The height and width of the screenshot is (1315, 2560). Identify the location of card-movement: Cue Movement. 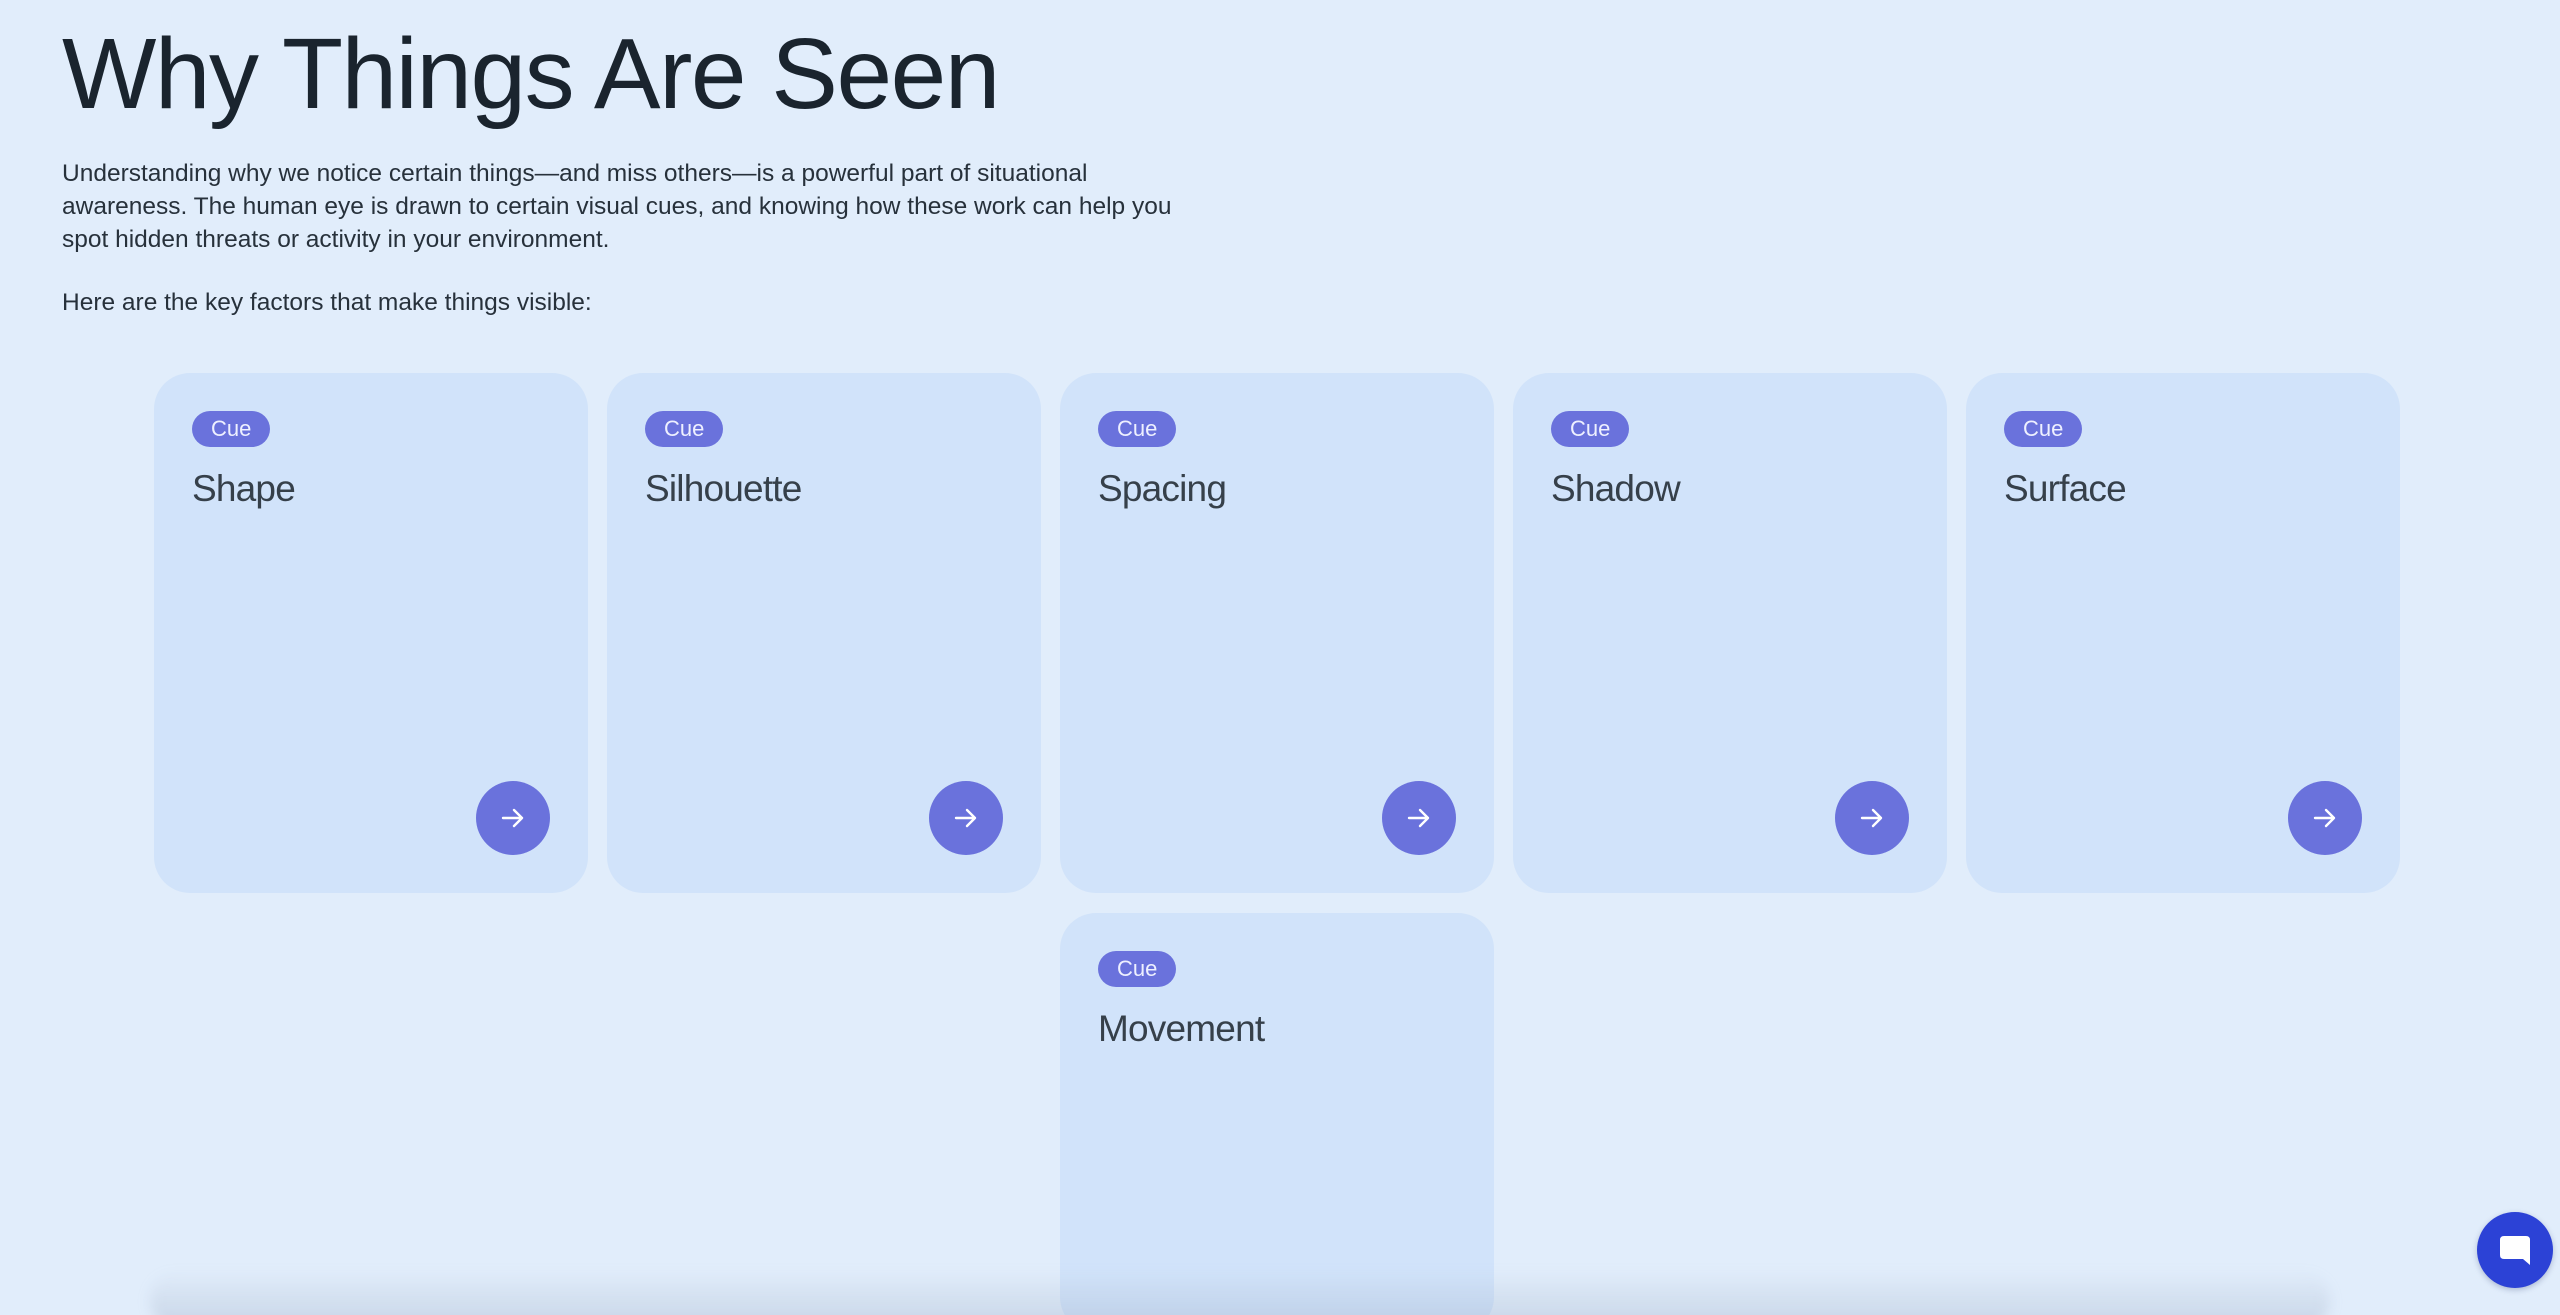
(1277, 1114).